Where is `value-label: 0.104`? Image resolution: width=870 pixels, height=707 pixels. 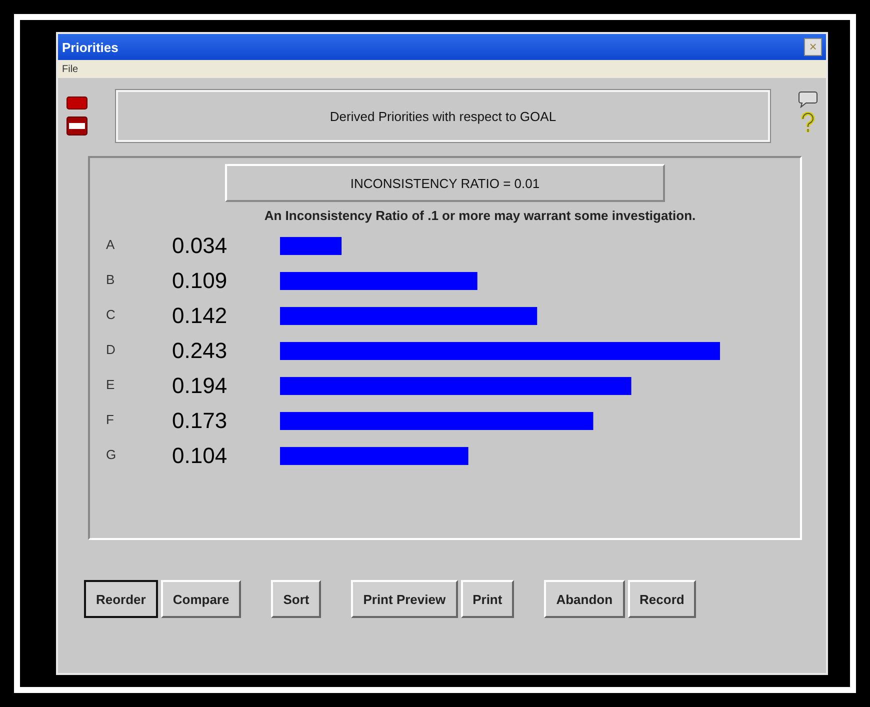
value-label: 0.104 is located at coordinates (200, 455).